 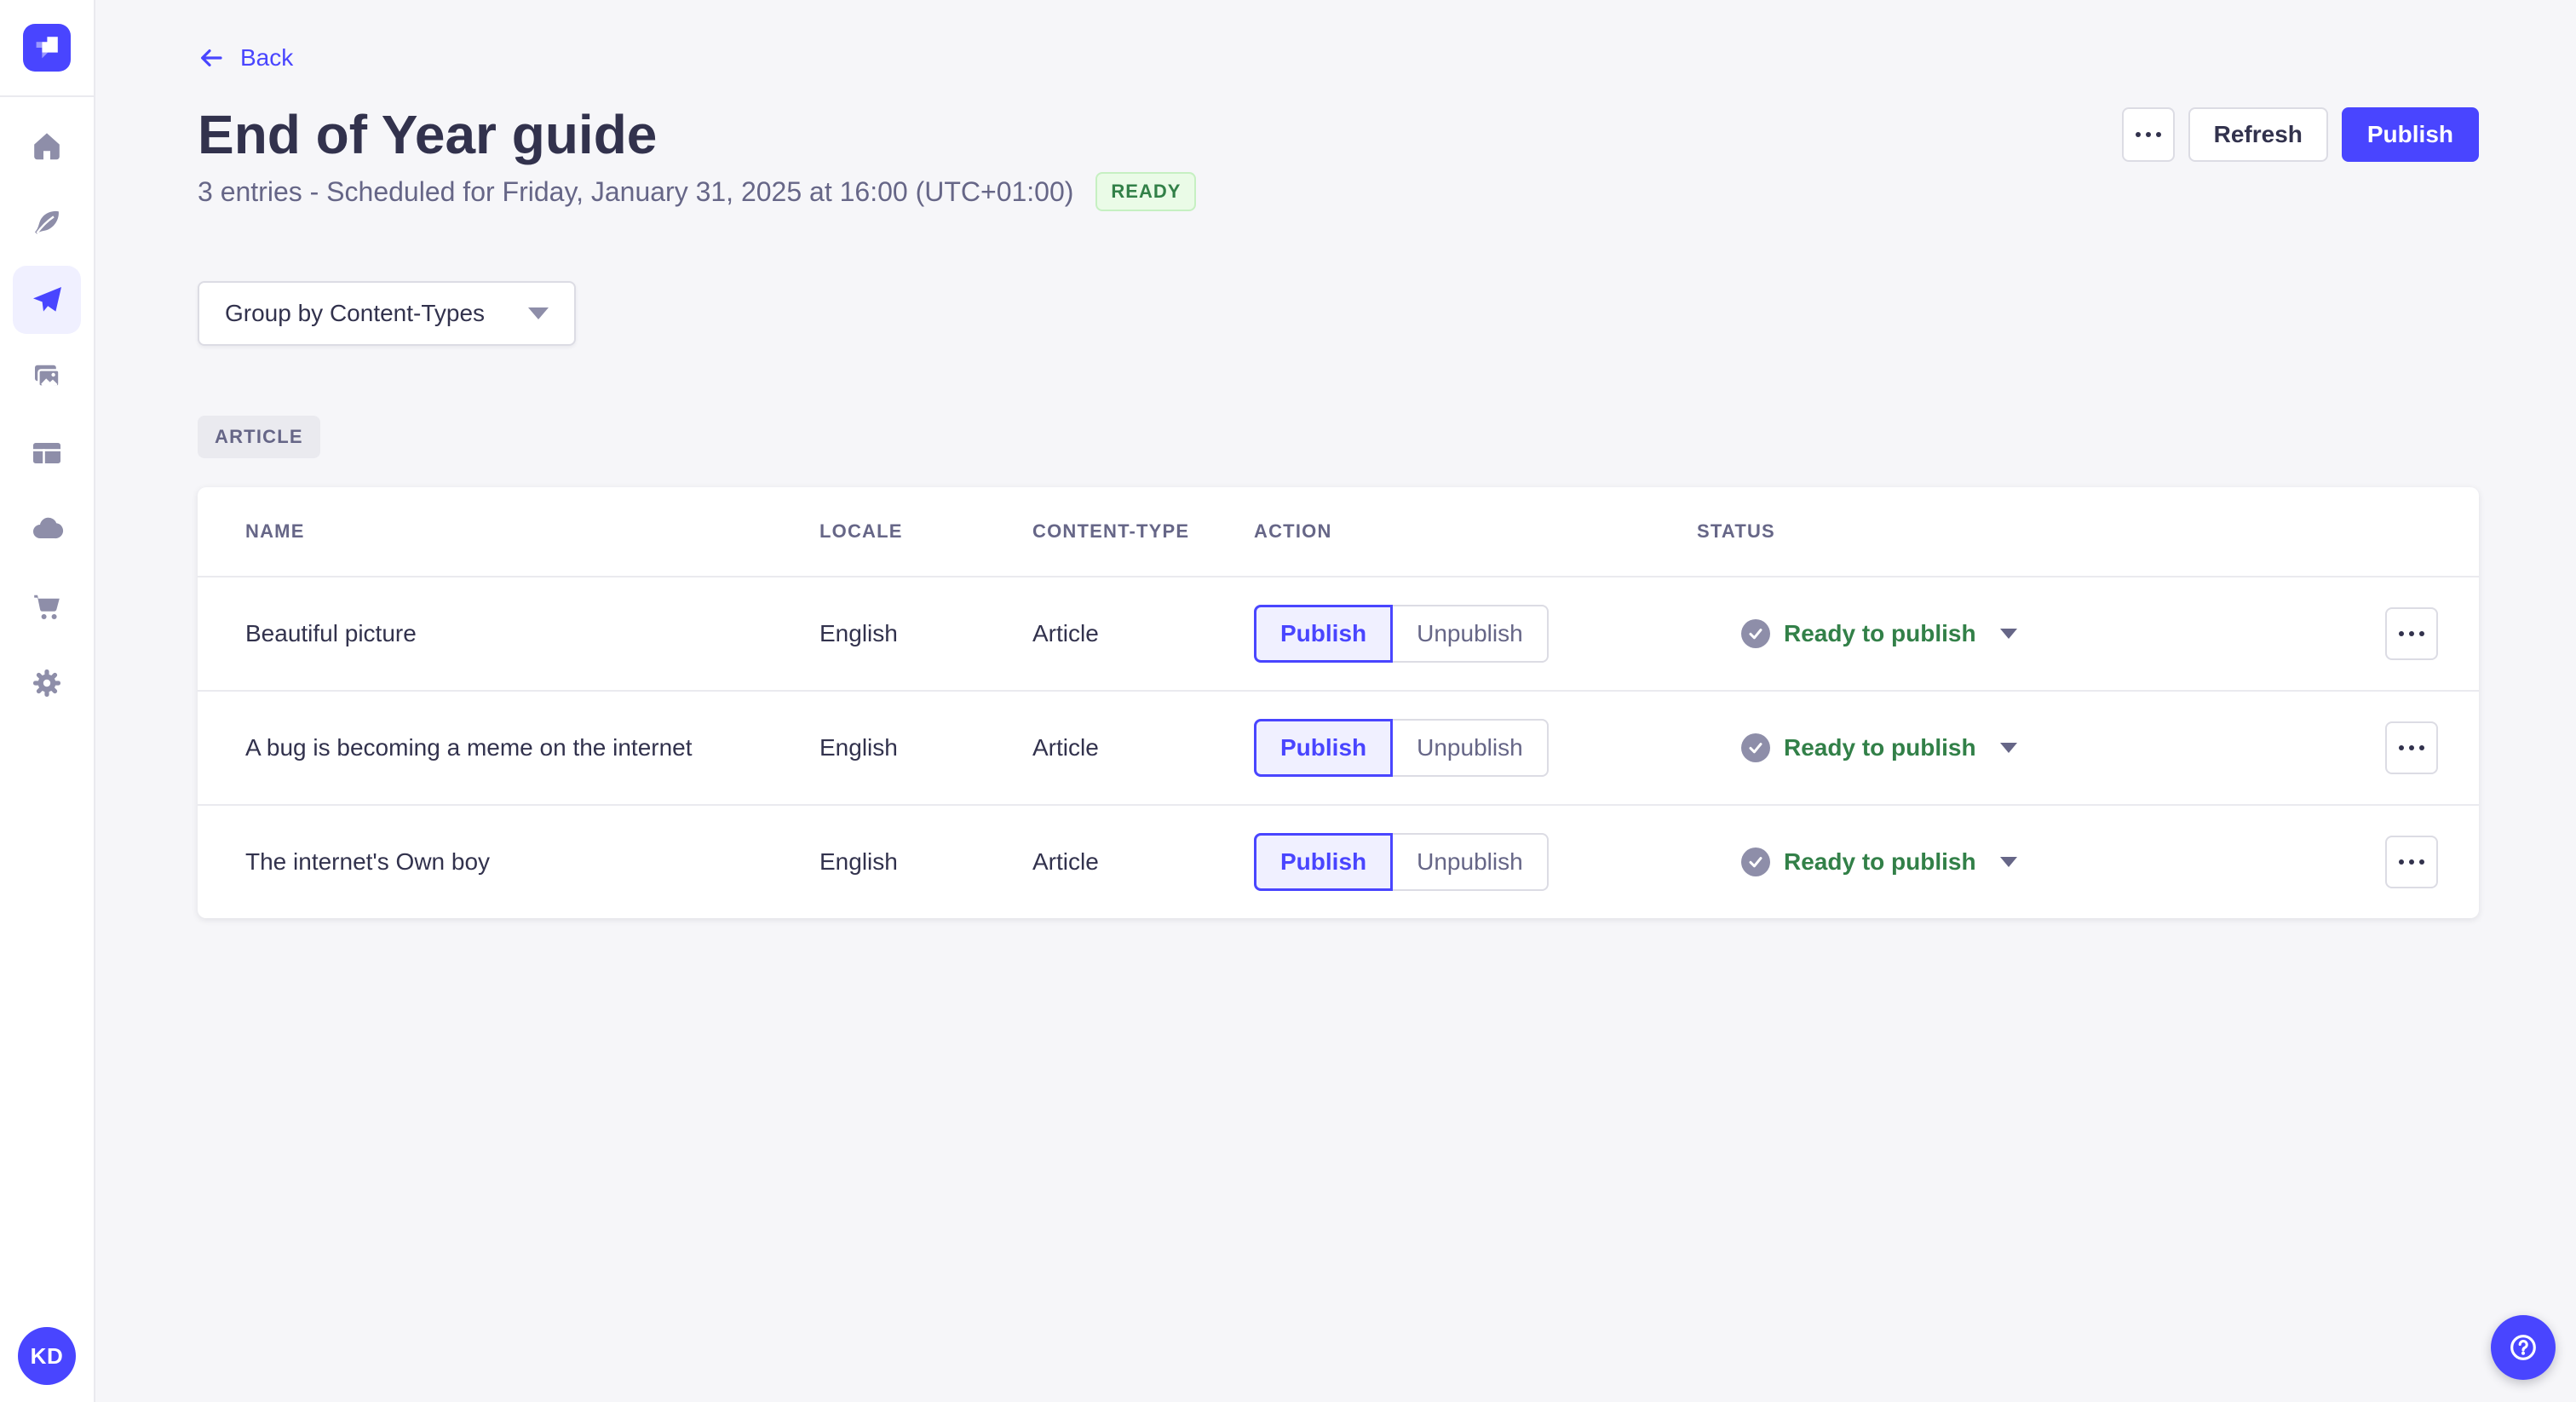 What do you see at coordinates (259, 437) in the screenshot?
I see `content-type-group-tag: ARTICLE` at bounding box center [259, 437].